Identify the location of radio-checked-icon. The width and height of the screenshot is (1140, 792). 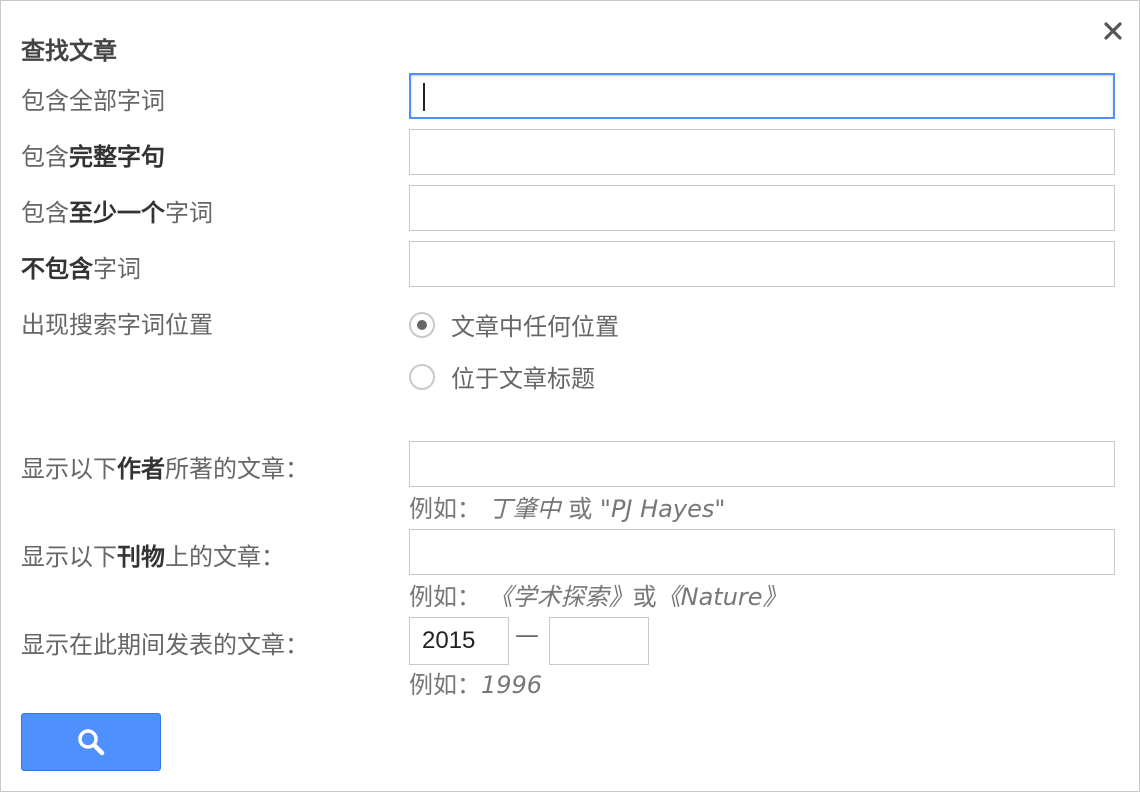
(422, 324).